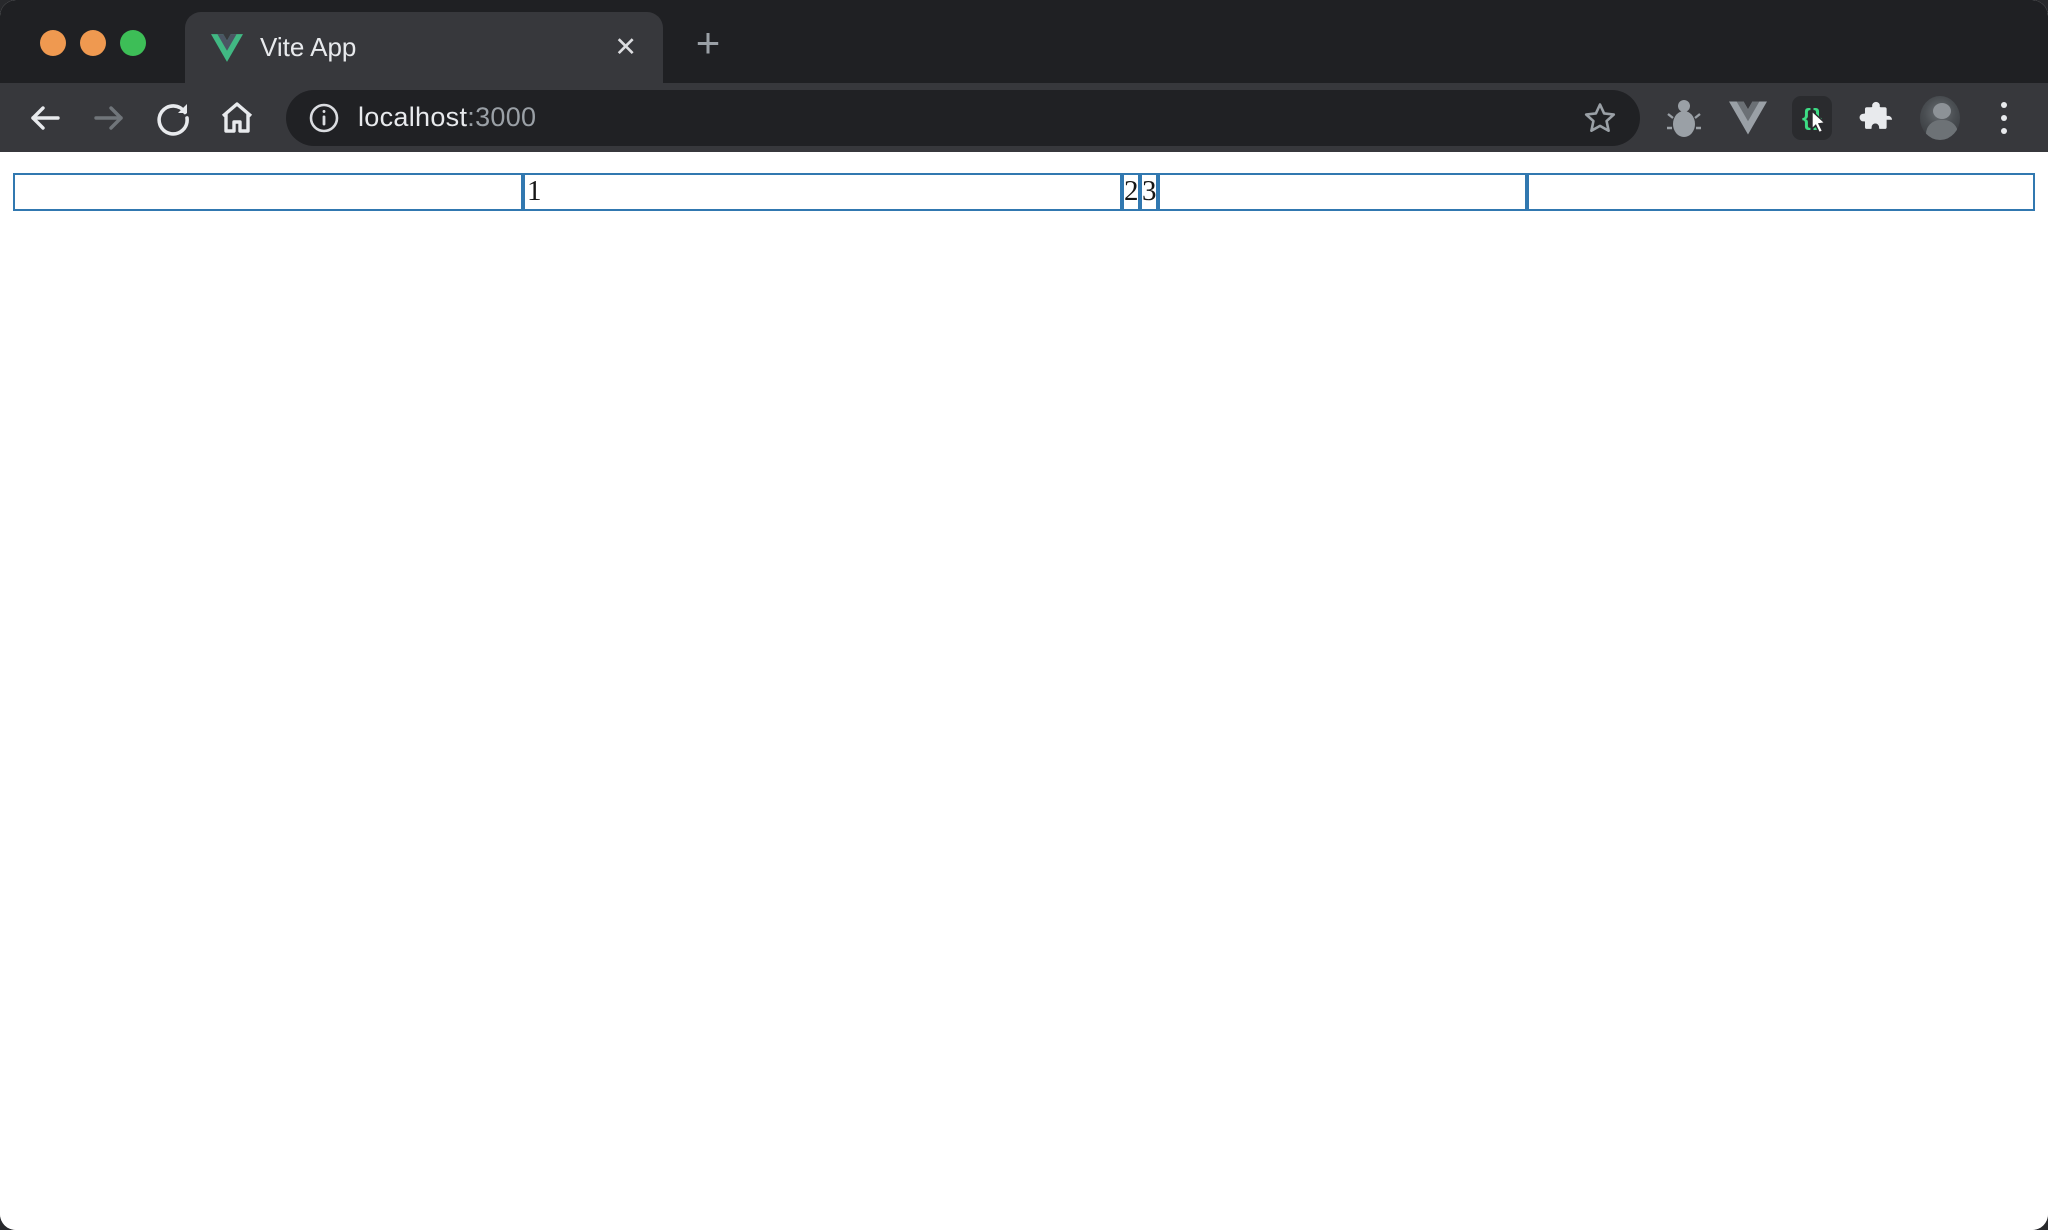 Image resolution: width=2048 pixels, height=1230 pixels. What do you see at coordinates (1844, 117) in the screenshot?
I see `extensions-area: { }` at bounding box center [1844, 117].